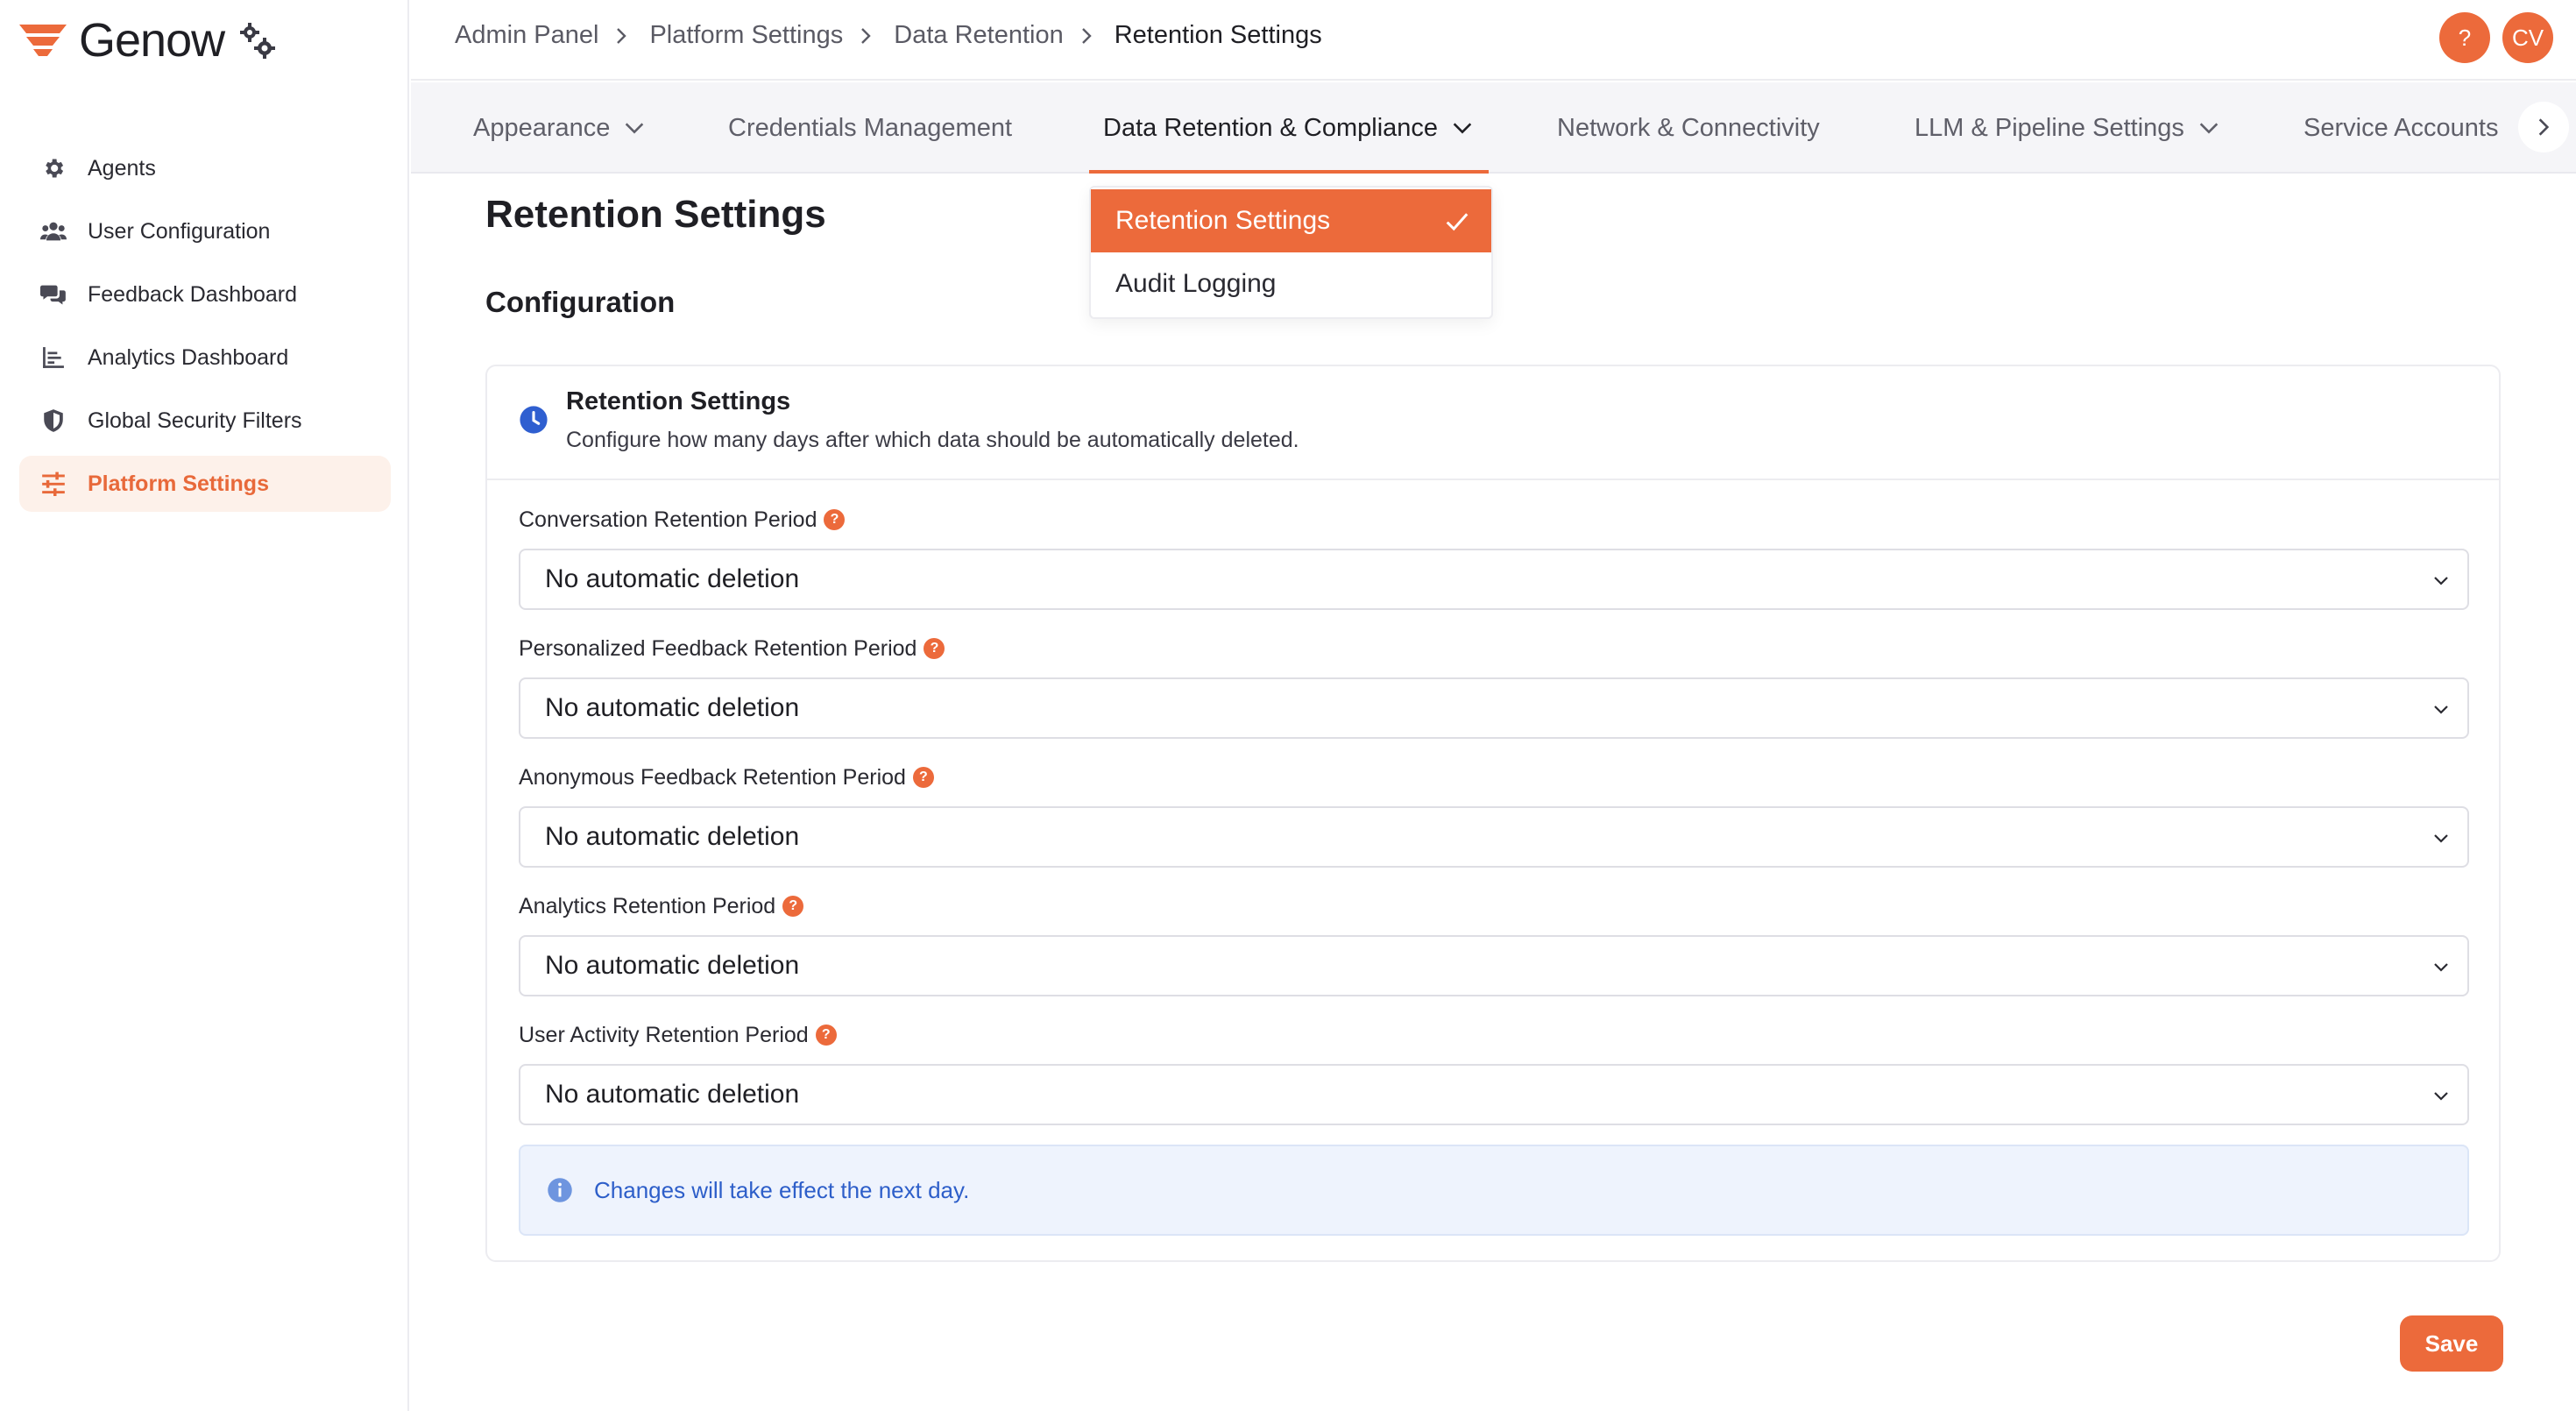  I want to click on field-label-text: Conversation Retention Period, so click(668, 519).